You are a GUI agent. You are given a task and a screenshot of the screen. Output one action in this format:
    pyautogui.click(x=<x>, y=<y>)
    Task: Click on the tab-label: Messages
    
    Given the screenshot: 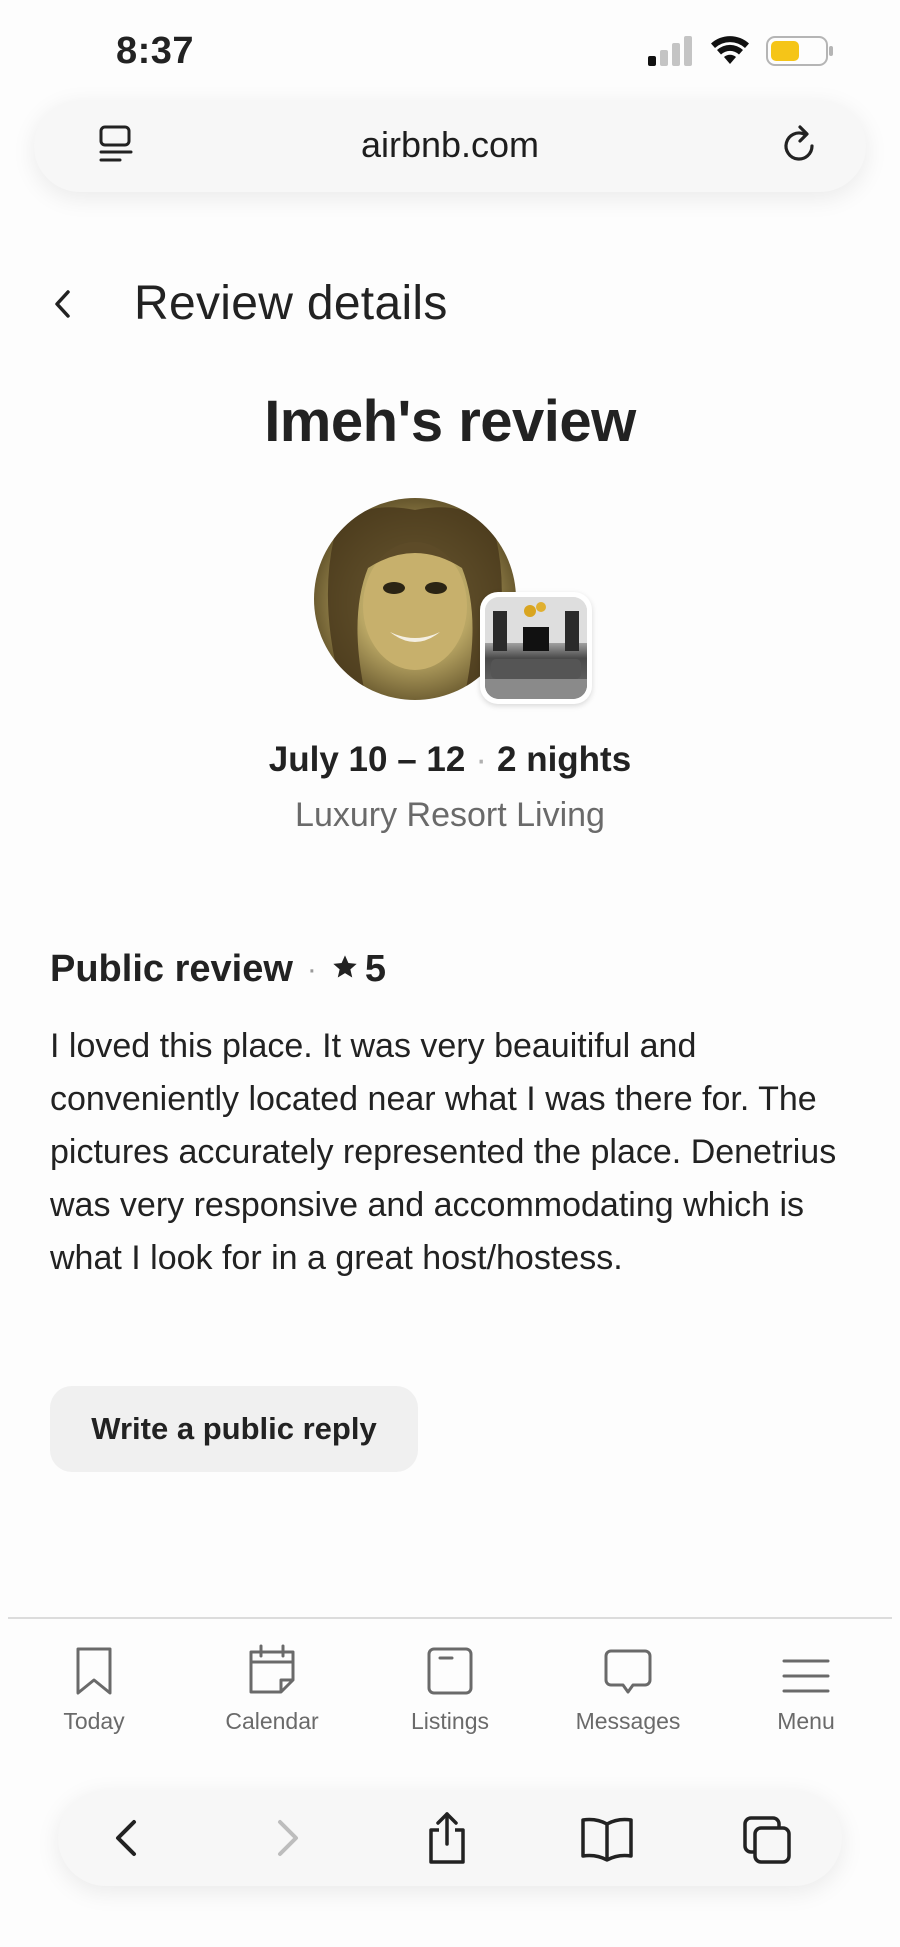 What is the action you would take?
    pyautogui.click(x=628, y=1721)
    